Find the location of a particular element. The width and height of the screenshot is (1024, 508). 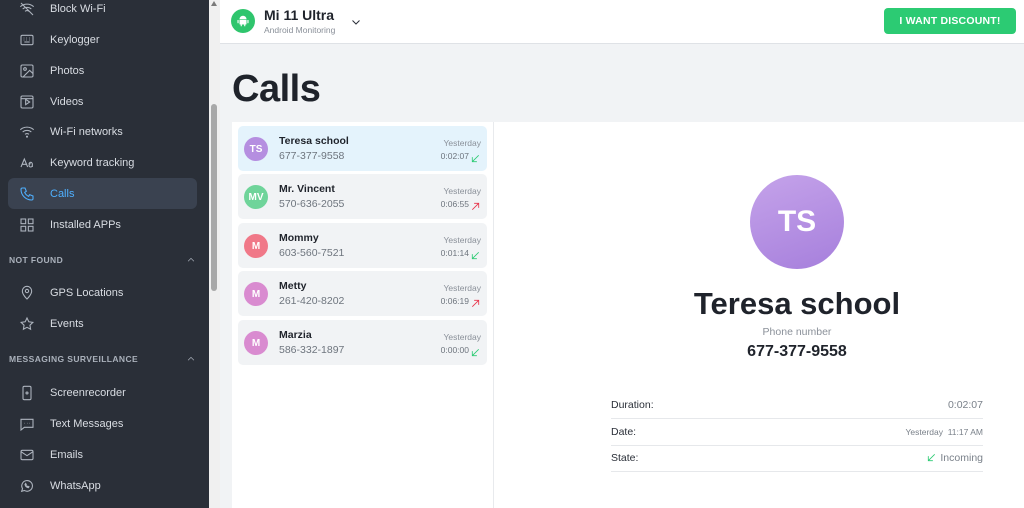

section-not-found: NOT FOUND is located at coordinates (102, 260).